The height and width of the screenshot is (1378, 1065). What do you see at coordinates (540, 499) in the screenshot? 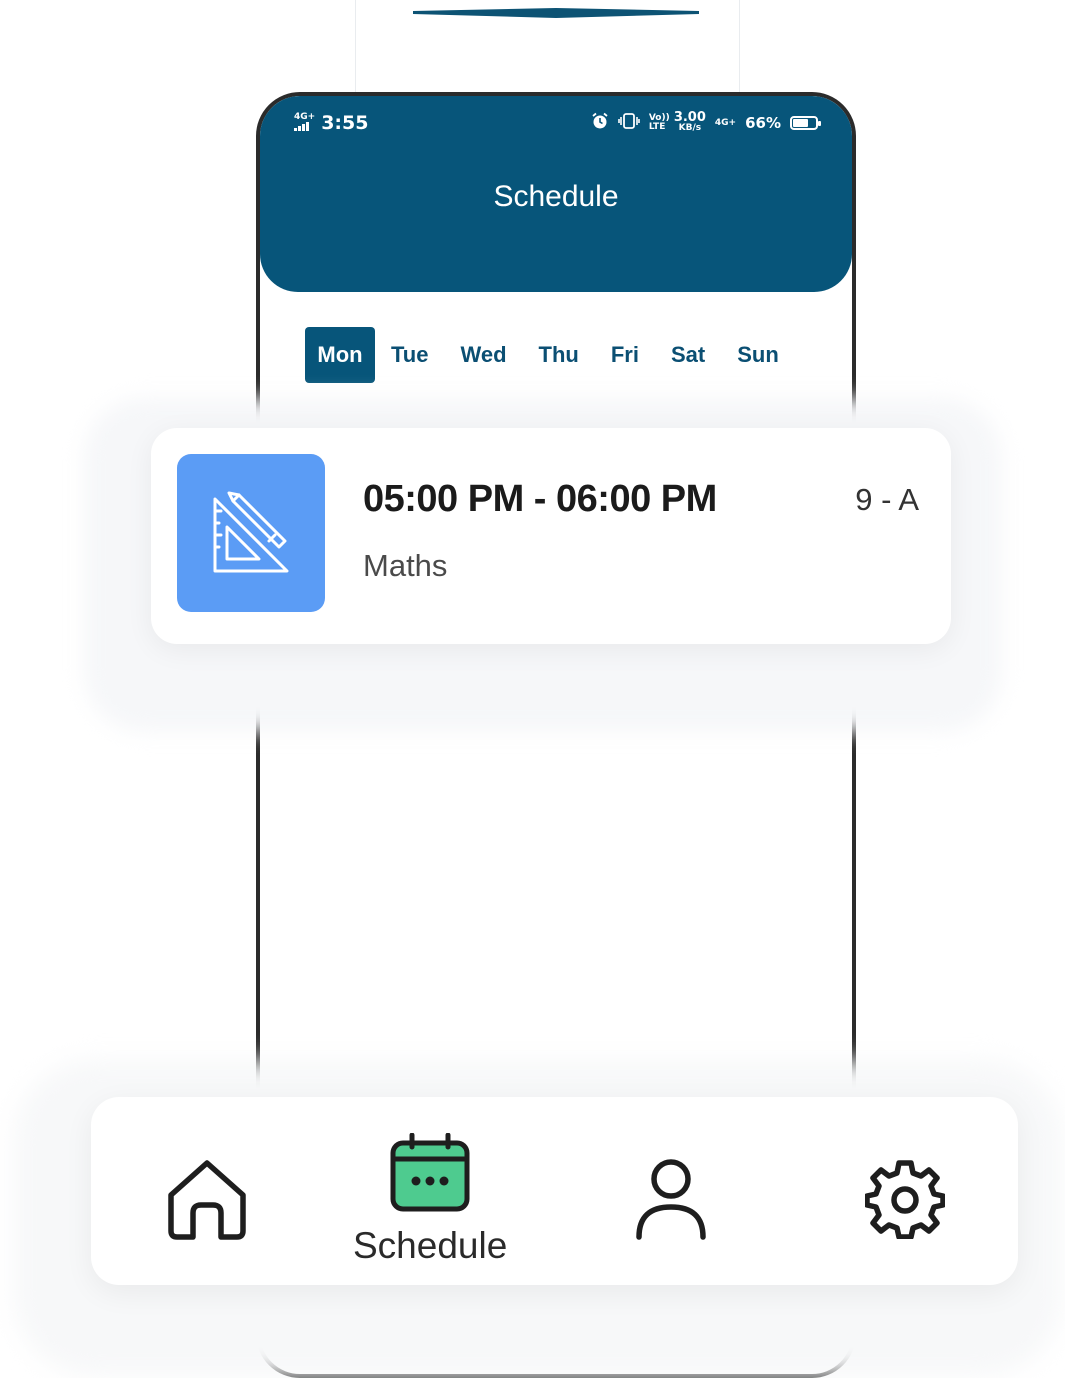
I see `class-time: 05:00 PM - 06:00 PM` at bounding box center [540, 499].